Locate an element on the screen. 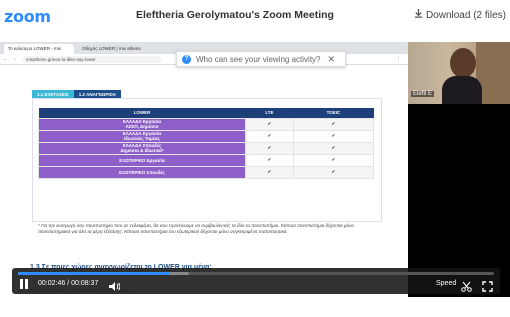 Image resolution: width=510 pixels, height=317 pixels. video-player-controls: 00:02:46 / 00:08:37 Speed is located at coordinates (256, 281).